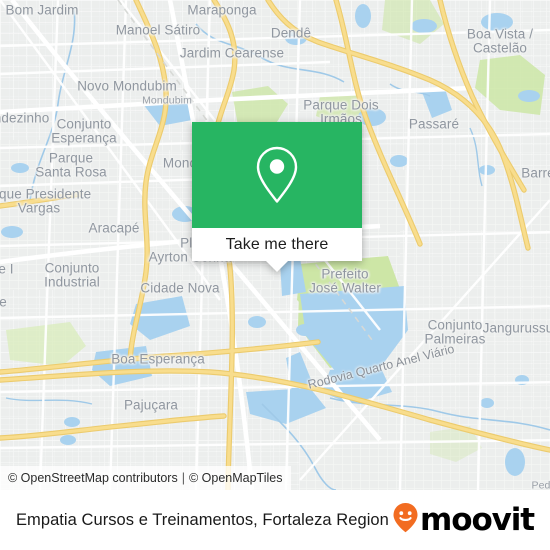 Image resolution: width=550 pixels, height=550 pixels. What do you see at coordinates (277, 245) in the screenshot?
I see `take-me-there-label: Take me there` at bounding box center [277, 245].